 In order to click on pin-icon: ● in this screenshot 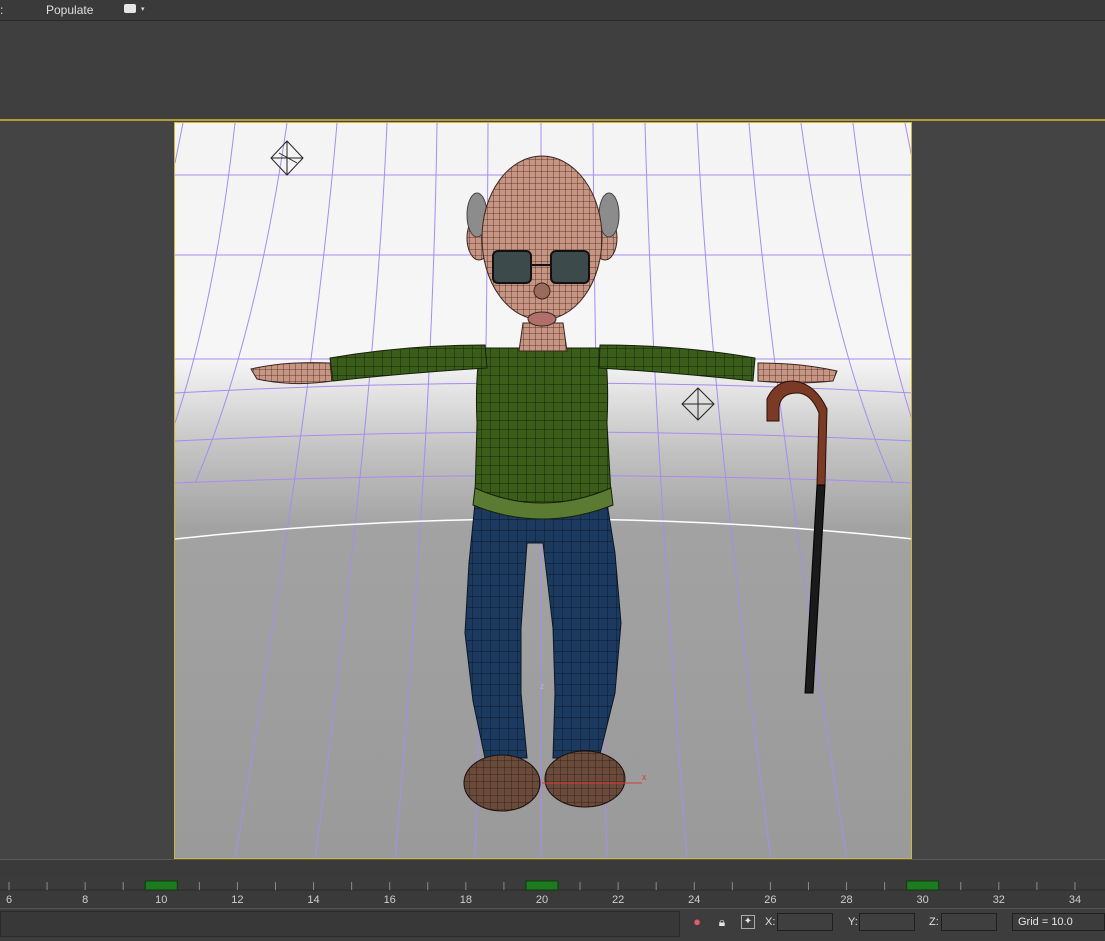, I will do `click(697, 922)`.